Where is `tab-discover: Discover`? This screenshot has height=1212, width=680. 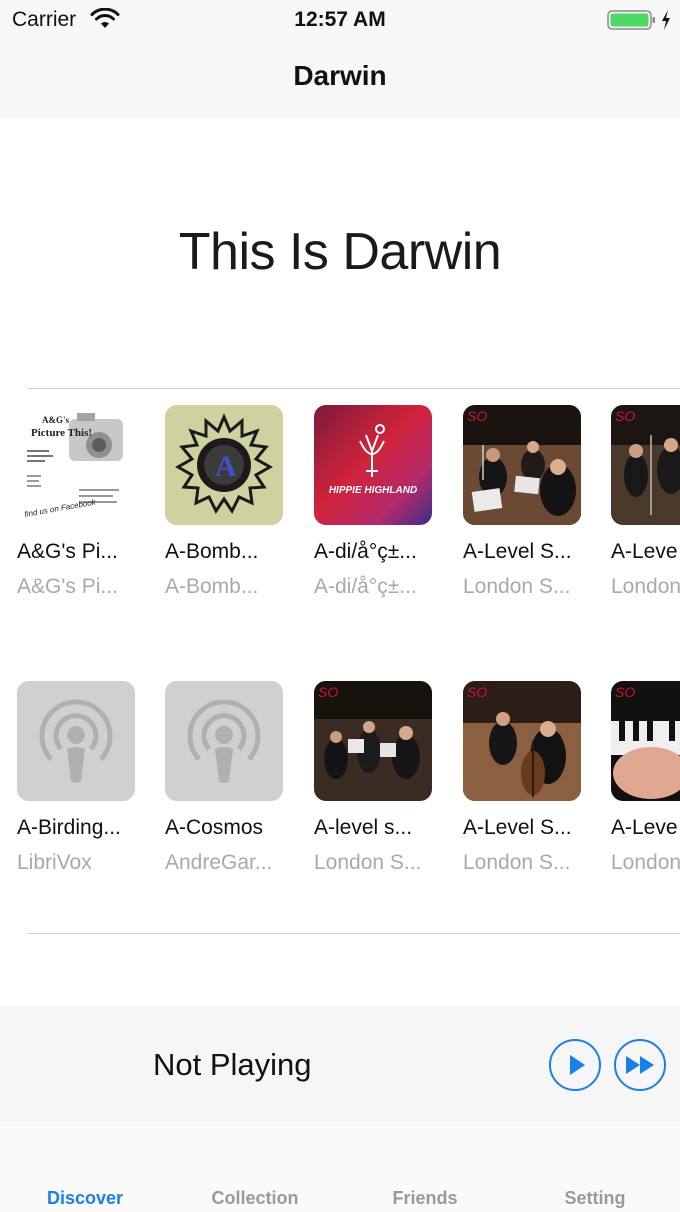 tab-discover: Discover is located at coordinates (85, 1198).